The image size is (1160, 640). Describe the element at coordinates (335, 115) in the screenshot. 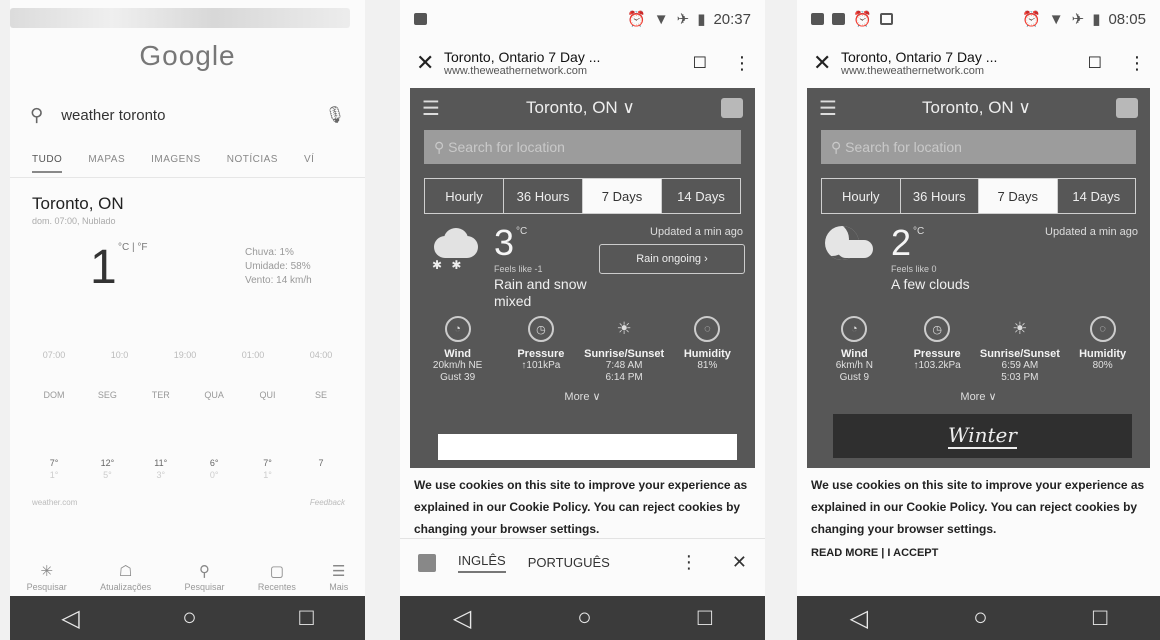

I see `microphone-icon: 🎙` at that location.